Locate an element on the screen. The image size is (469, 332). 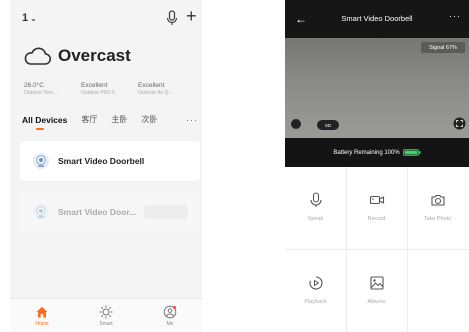
nav-me: Me is located at coordinates (170, 315).